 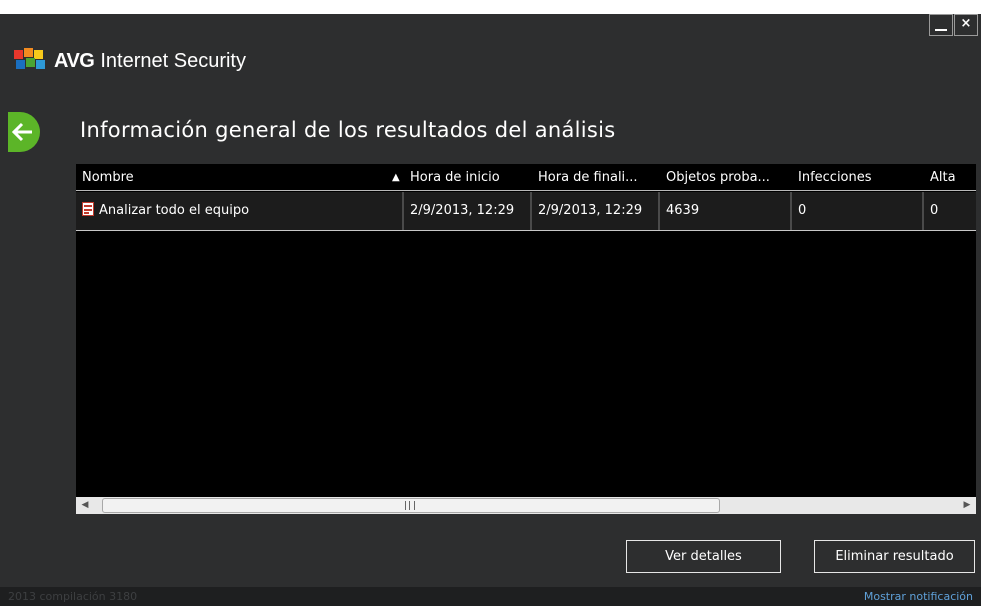 I want to click on column-header-start-time: Hora de inicio, so click(x=468, y=177).